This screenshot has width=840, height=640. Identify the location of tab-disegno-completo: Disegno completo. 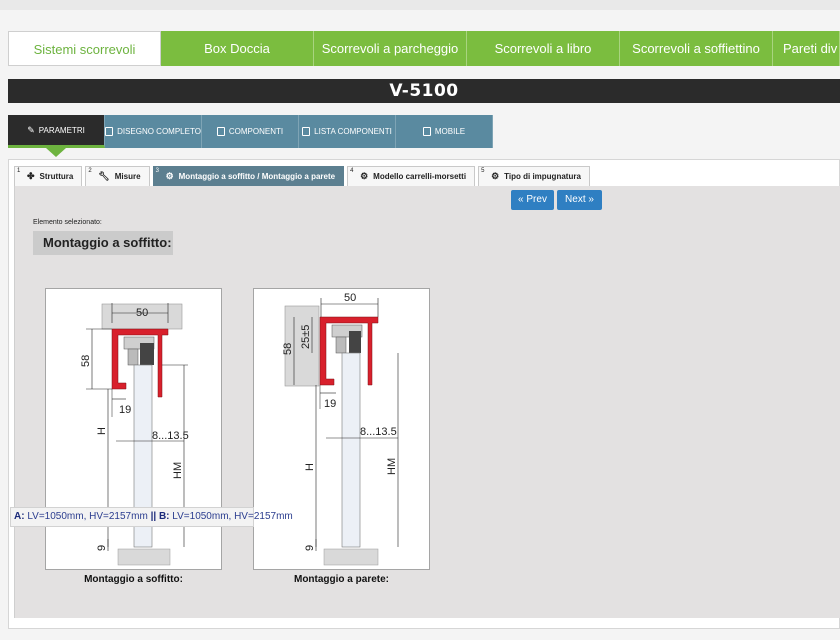
(153, 131).